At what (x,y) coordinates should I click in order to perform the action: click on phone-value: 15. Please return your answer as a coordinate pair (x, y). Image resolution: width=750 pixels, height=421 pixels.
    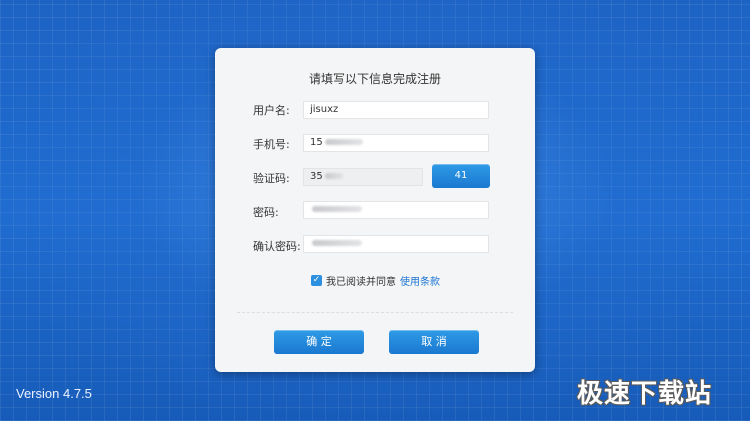
    Looking at the image, I should click on (316, 142).